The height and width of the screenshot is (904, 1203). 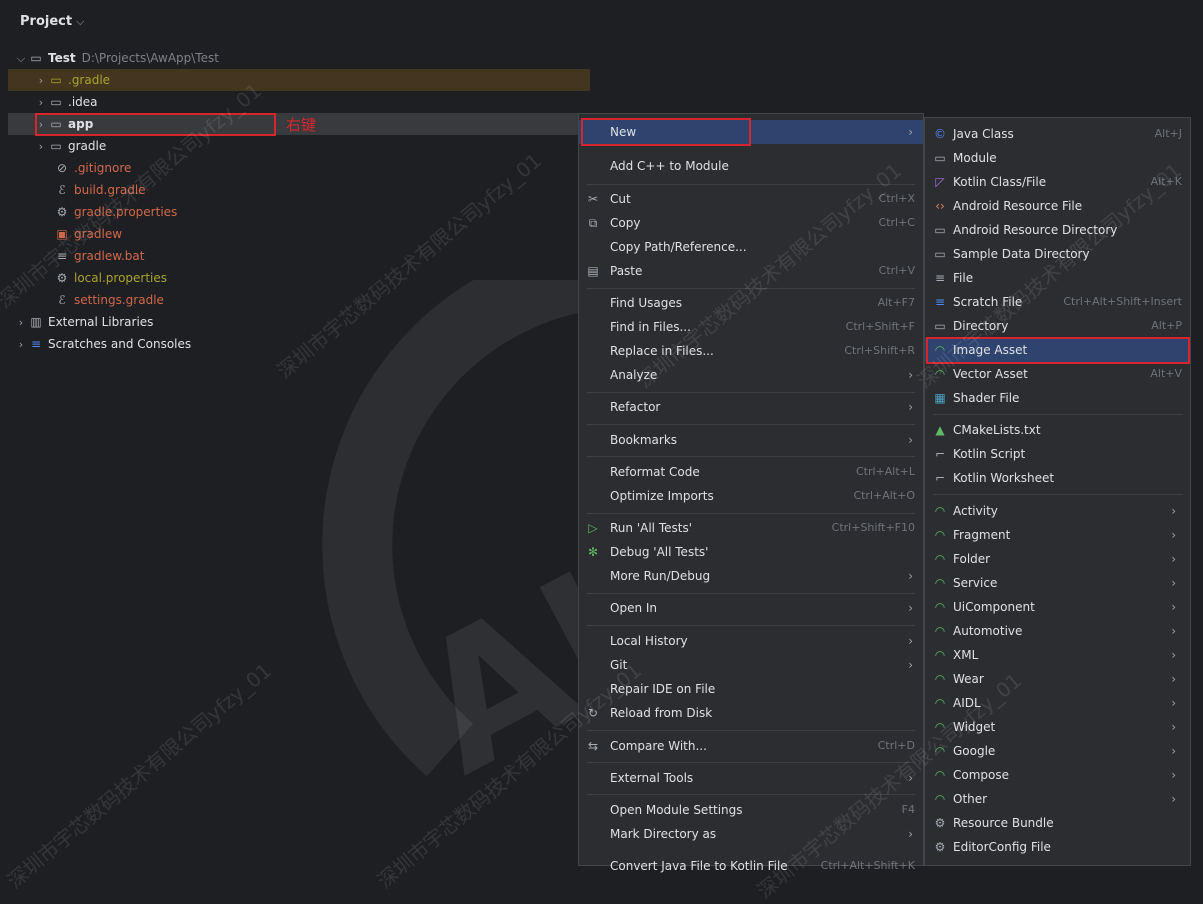 I want to click on menu-item-paste: ▤ Paste Ctrl+V, so click(x=751, y=271).